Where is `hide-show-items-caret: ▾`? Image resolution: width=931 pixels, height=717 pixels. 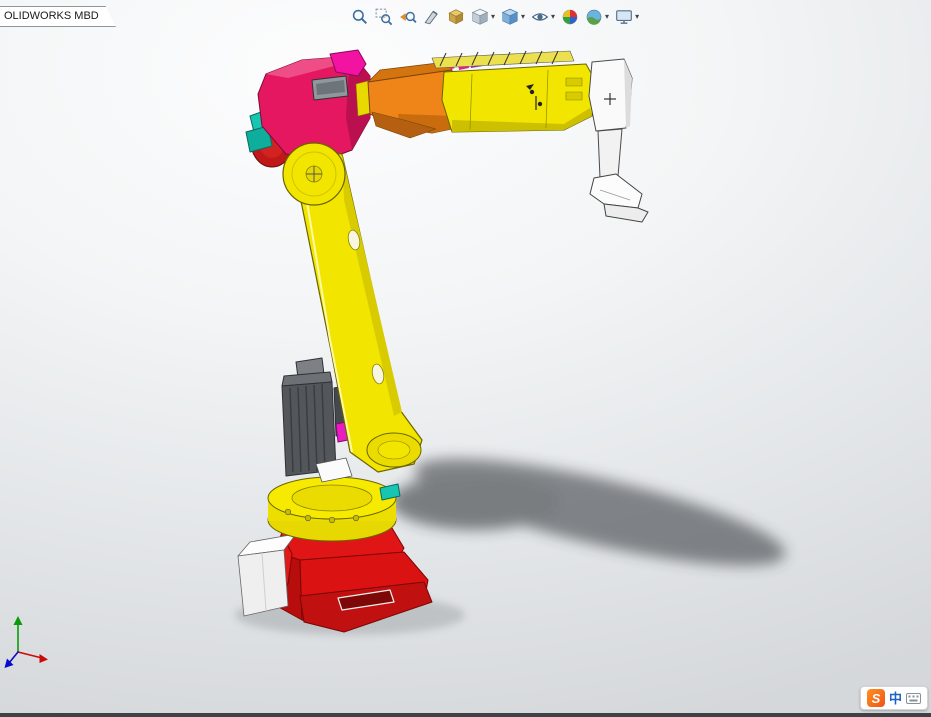
hide-show-items-caret: ▾ is located at coordinates (553, 16).